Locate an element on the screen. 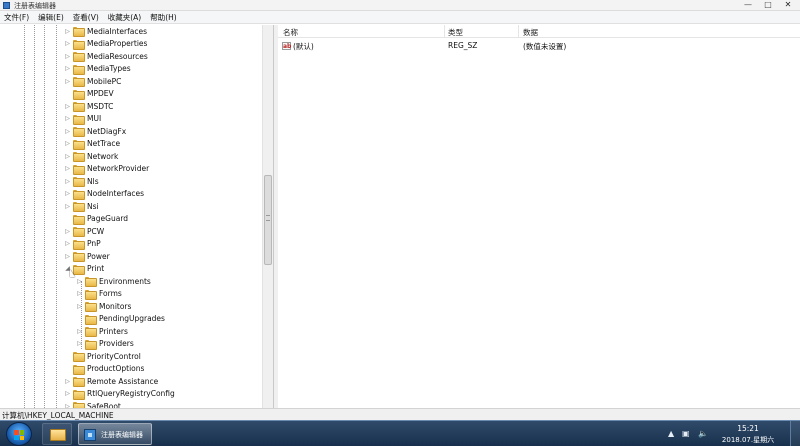 The image size is (800, 446). menu-view: 查看(V) is located at coordinates (86, 17).